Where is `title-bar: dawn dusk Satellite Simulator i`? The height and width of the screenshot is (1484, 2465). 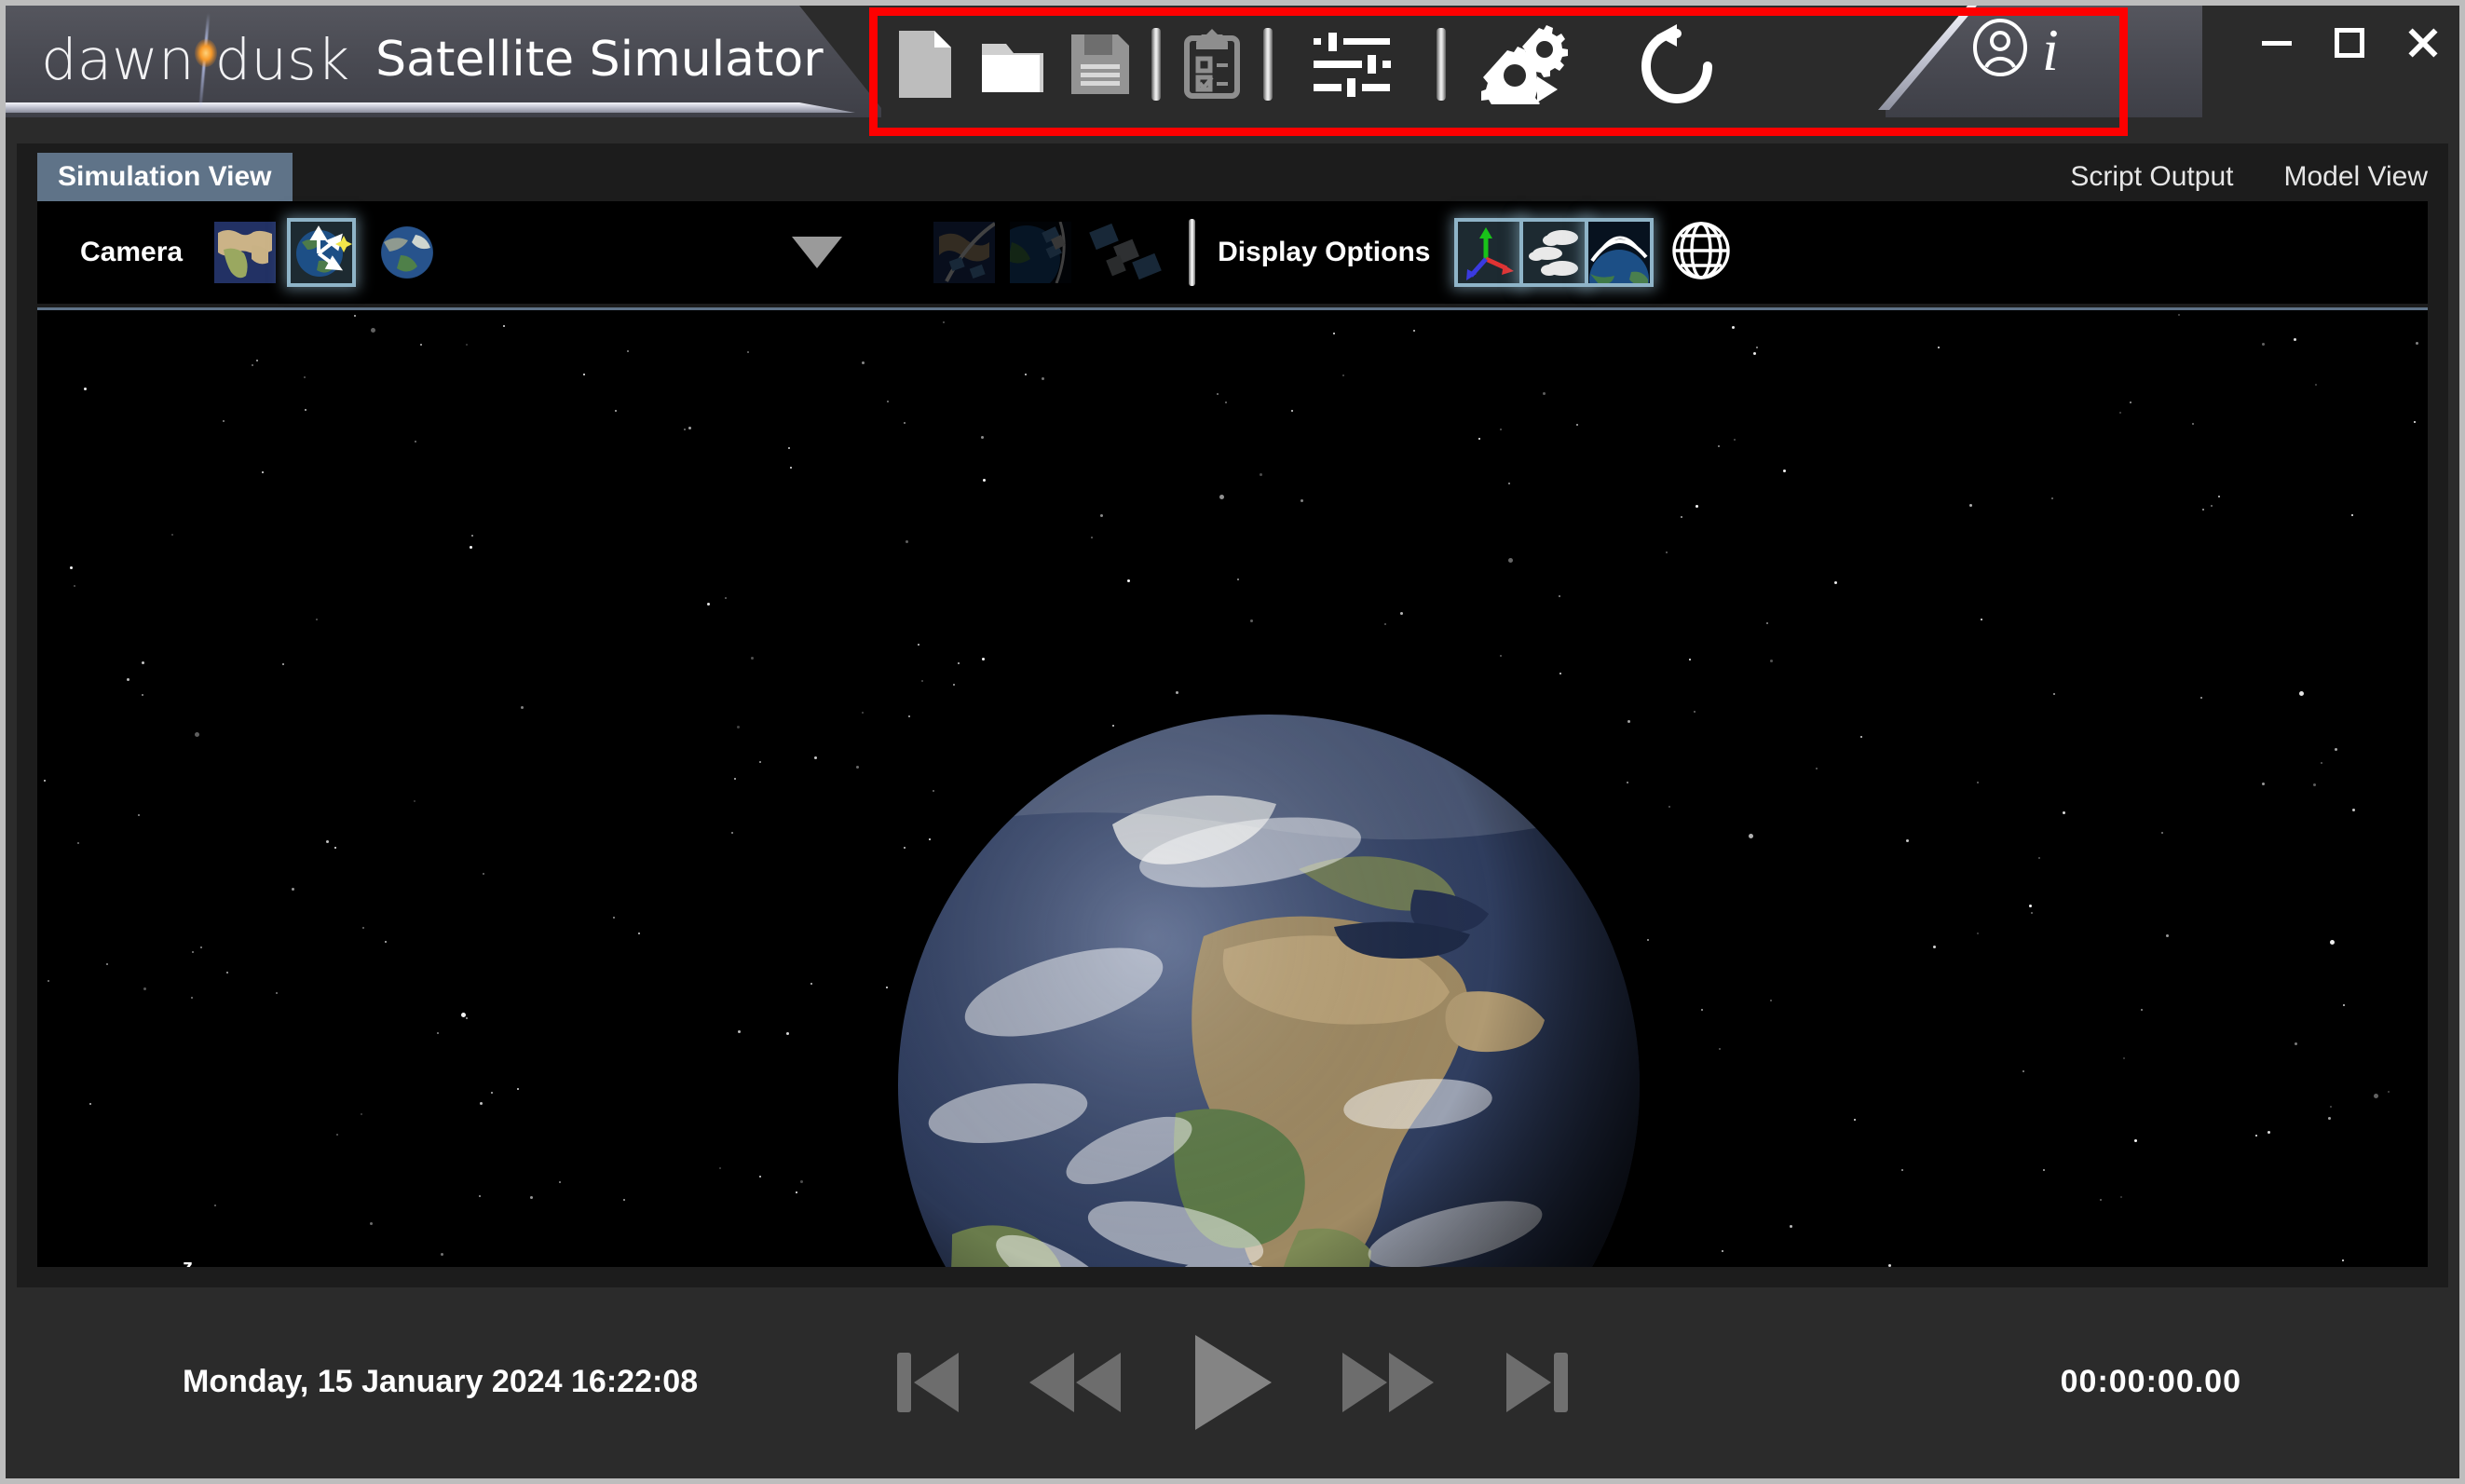
title-bar: dawn dusk Satellite Simulator i is located at coordinates (1232, 71).